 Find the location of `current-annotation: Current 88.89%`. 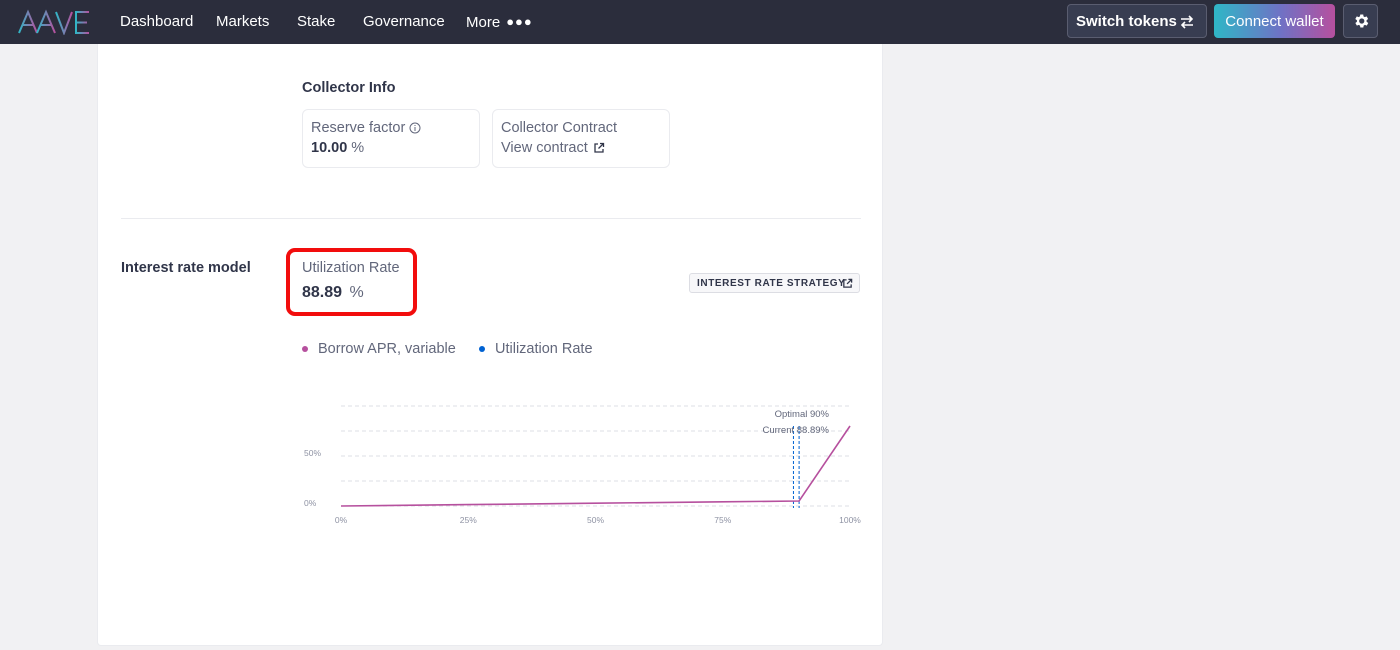

current-annotation: Current 88.89% is located at coordinates (795, 430).